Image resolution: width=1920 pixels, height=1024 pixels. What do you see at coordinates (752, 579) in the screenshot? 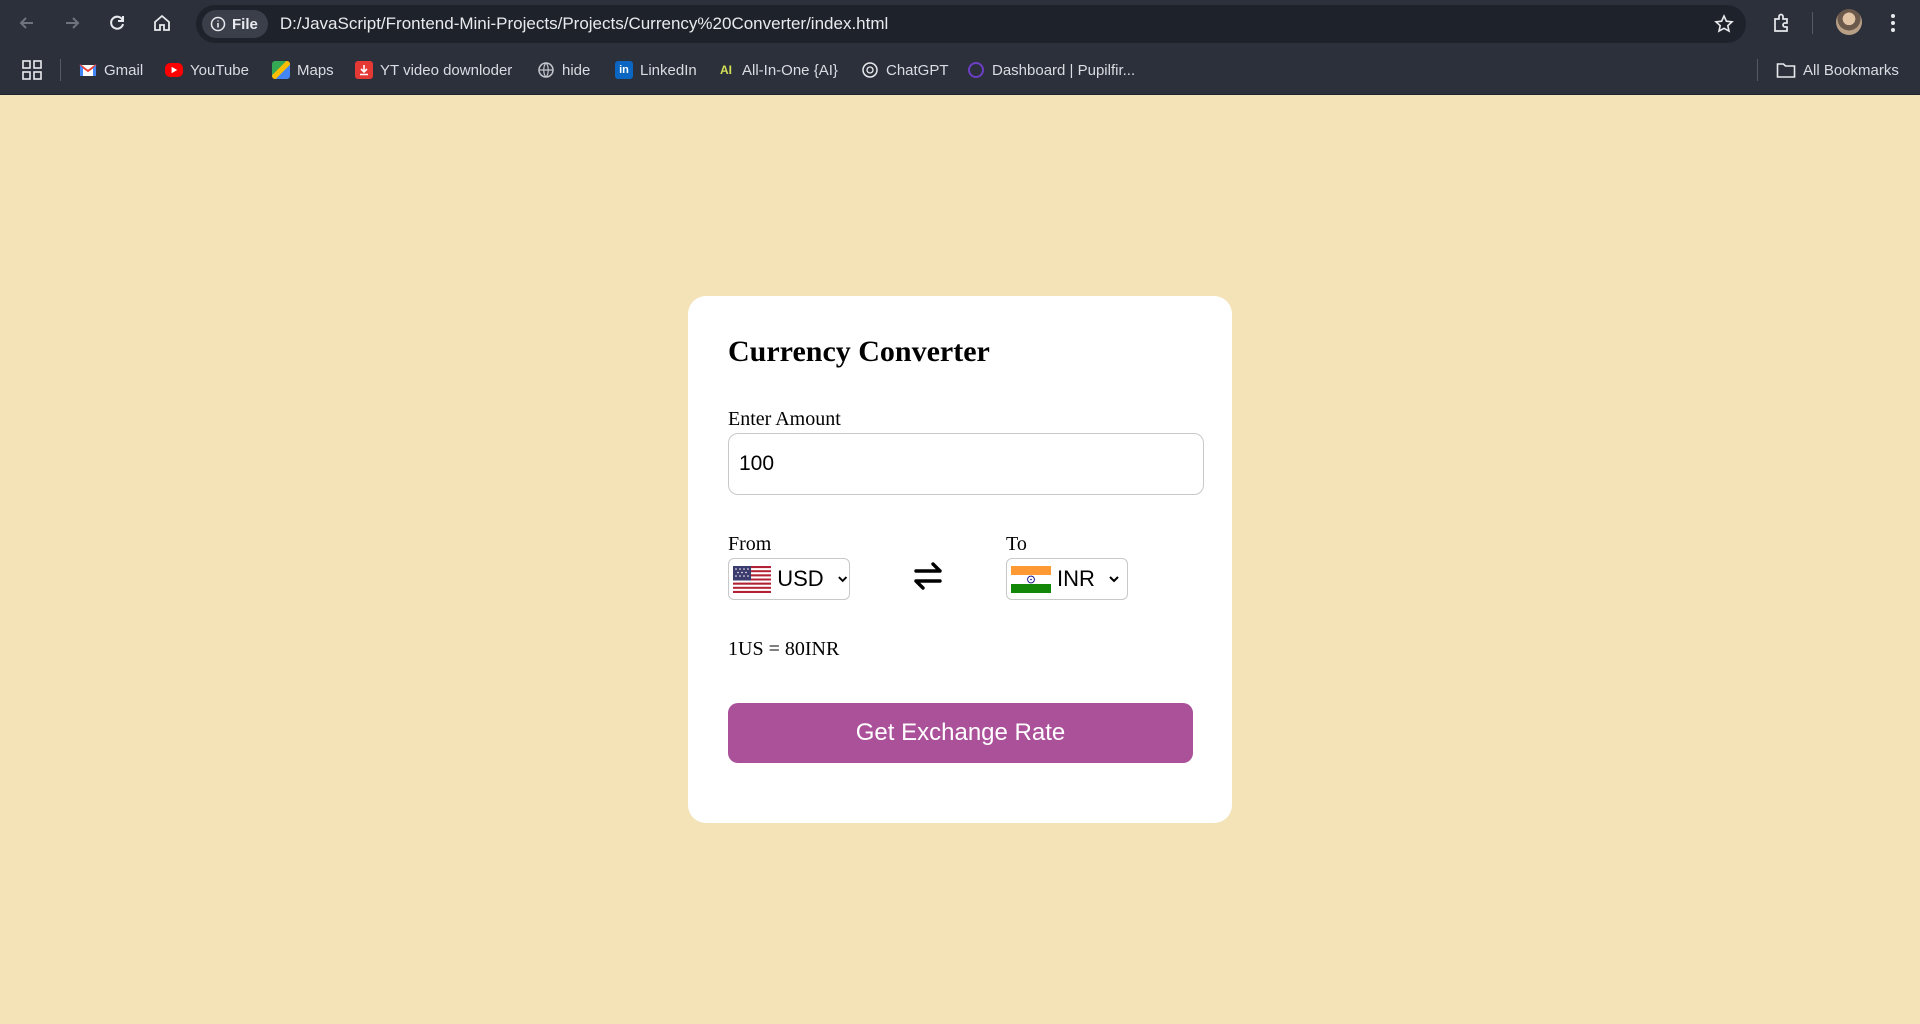
I see `us-flag-icon` at bounding box center [752, 579].